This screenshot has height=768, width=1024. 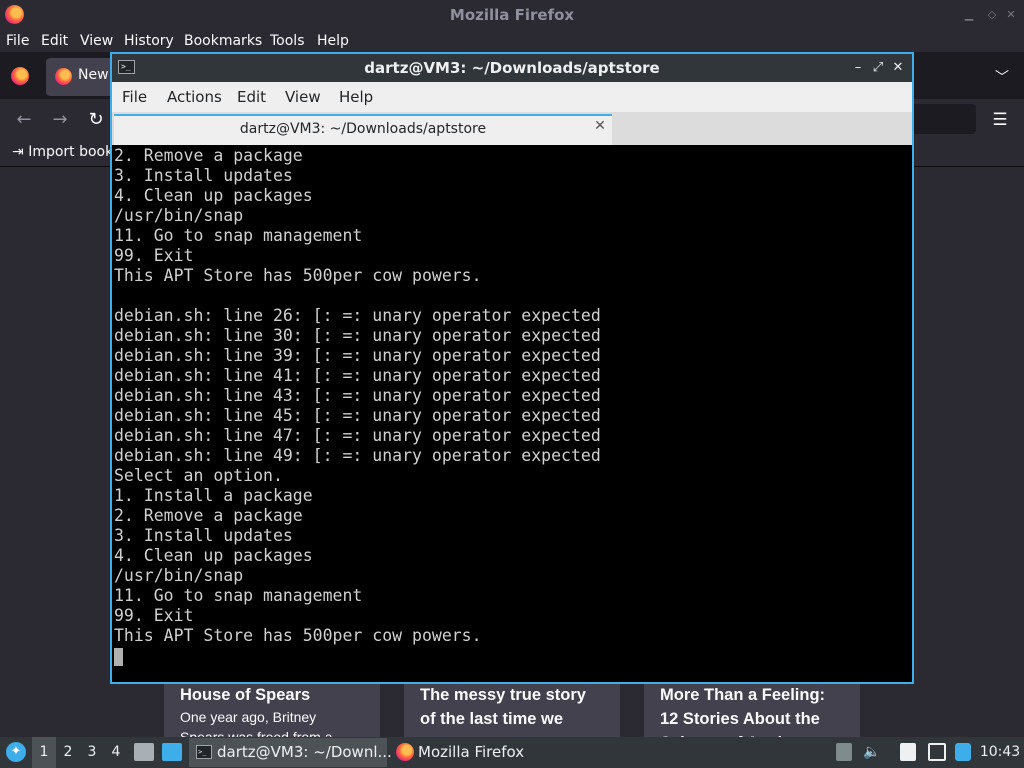 I want to click on clipboard-tray-icon, so click(x=844, y=752).